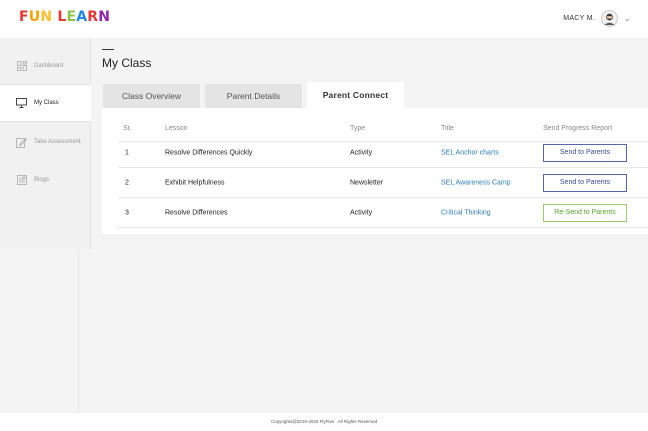 This screenshot has height=431, width=648. Describe the element at coordinates (355, 95) in the screenshot. I see `tab-parent-connect: Parent Connect` at that location.